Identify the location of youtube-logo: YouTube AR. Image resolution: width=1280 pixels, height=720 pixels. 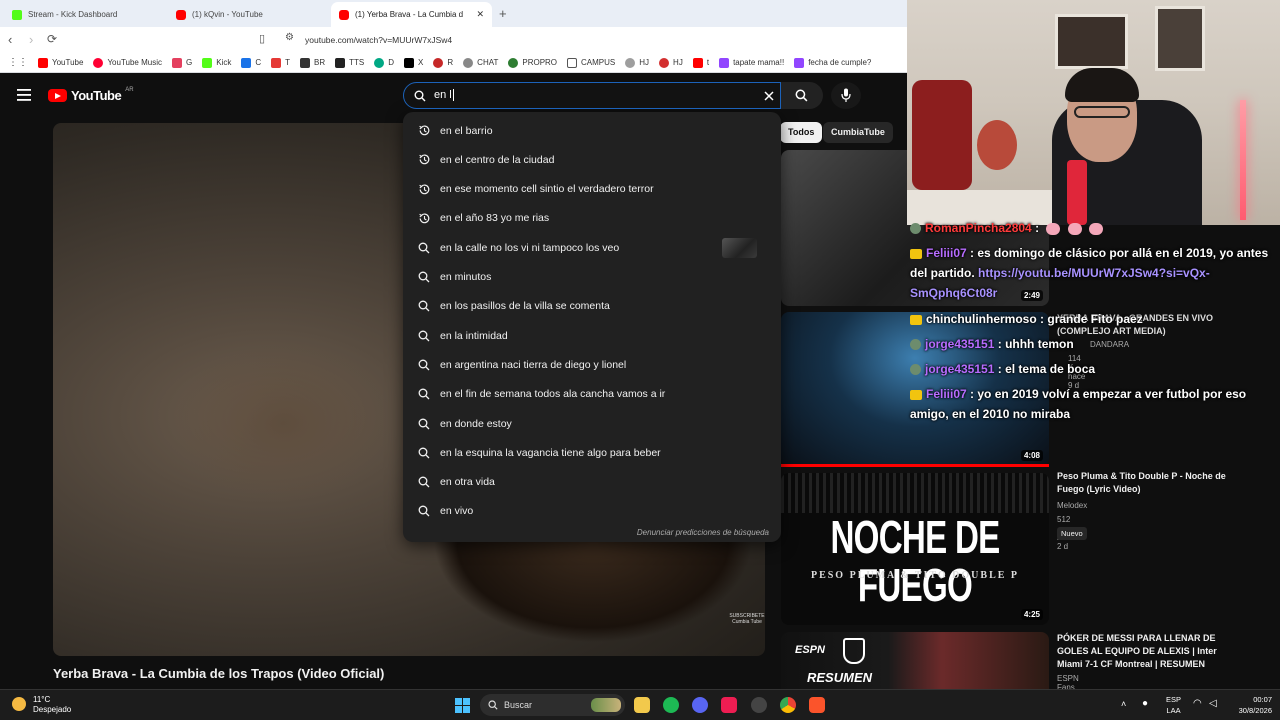
(91, 94).